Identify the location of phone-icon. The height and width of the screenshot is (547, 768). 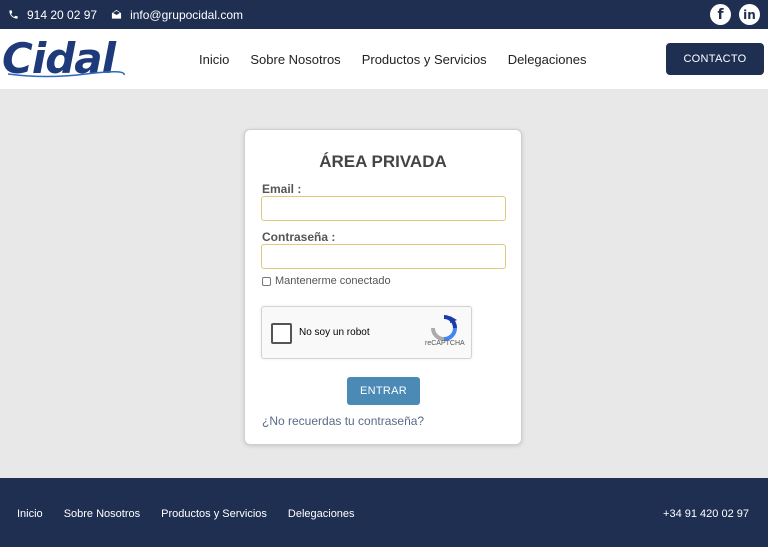
(13, 14).